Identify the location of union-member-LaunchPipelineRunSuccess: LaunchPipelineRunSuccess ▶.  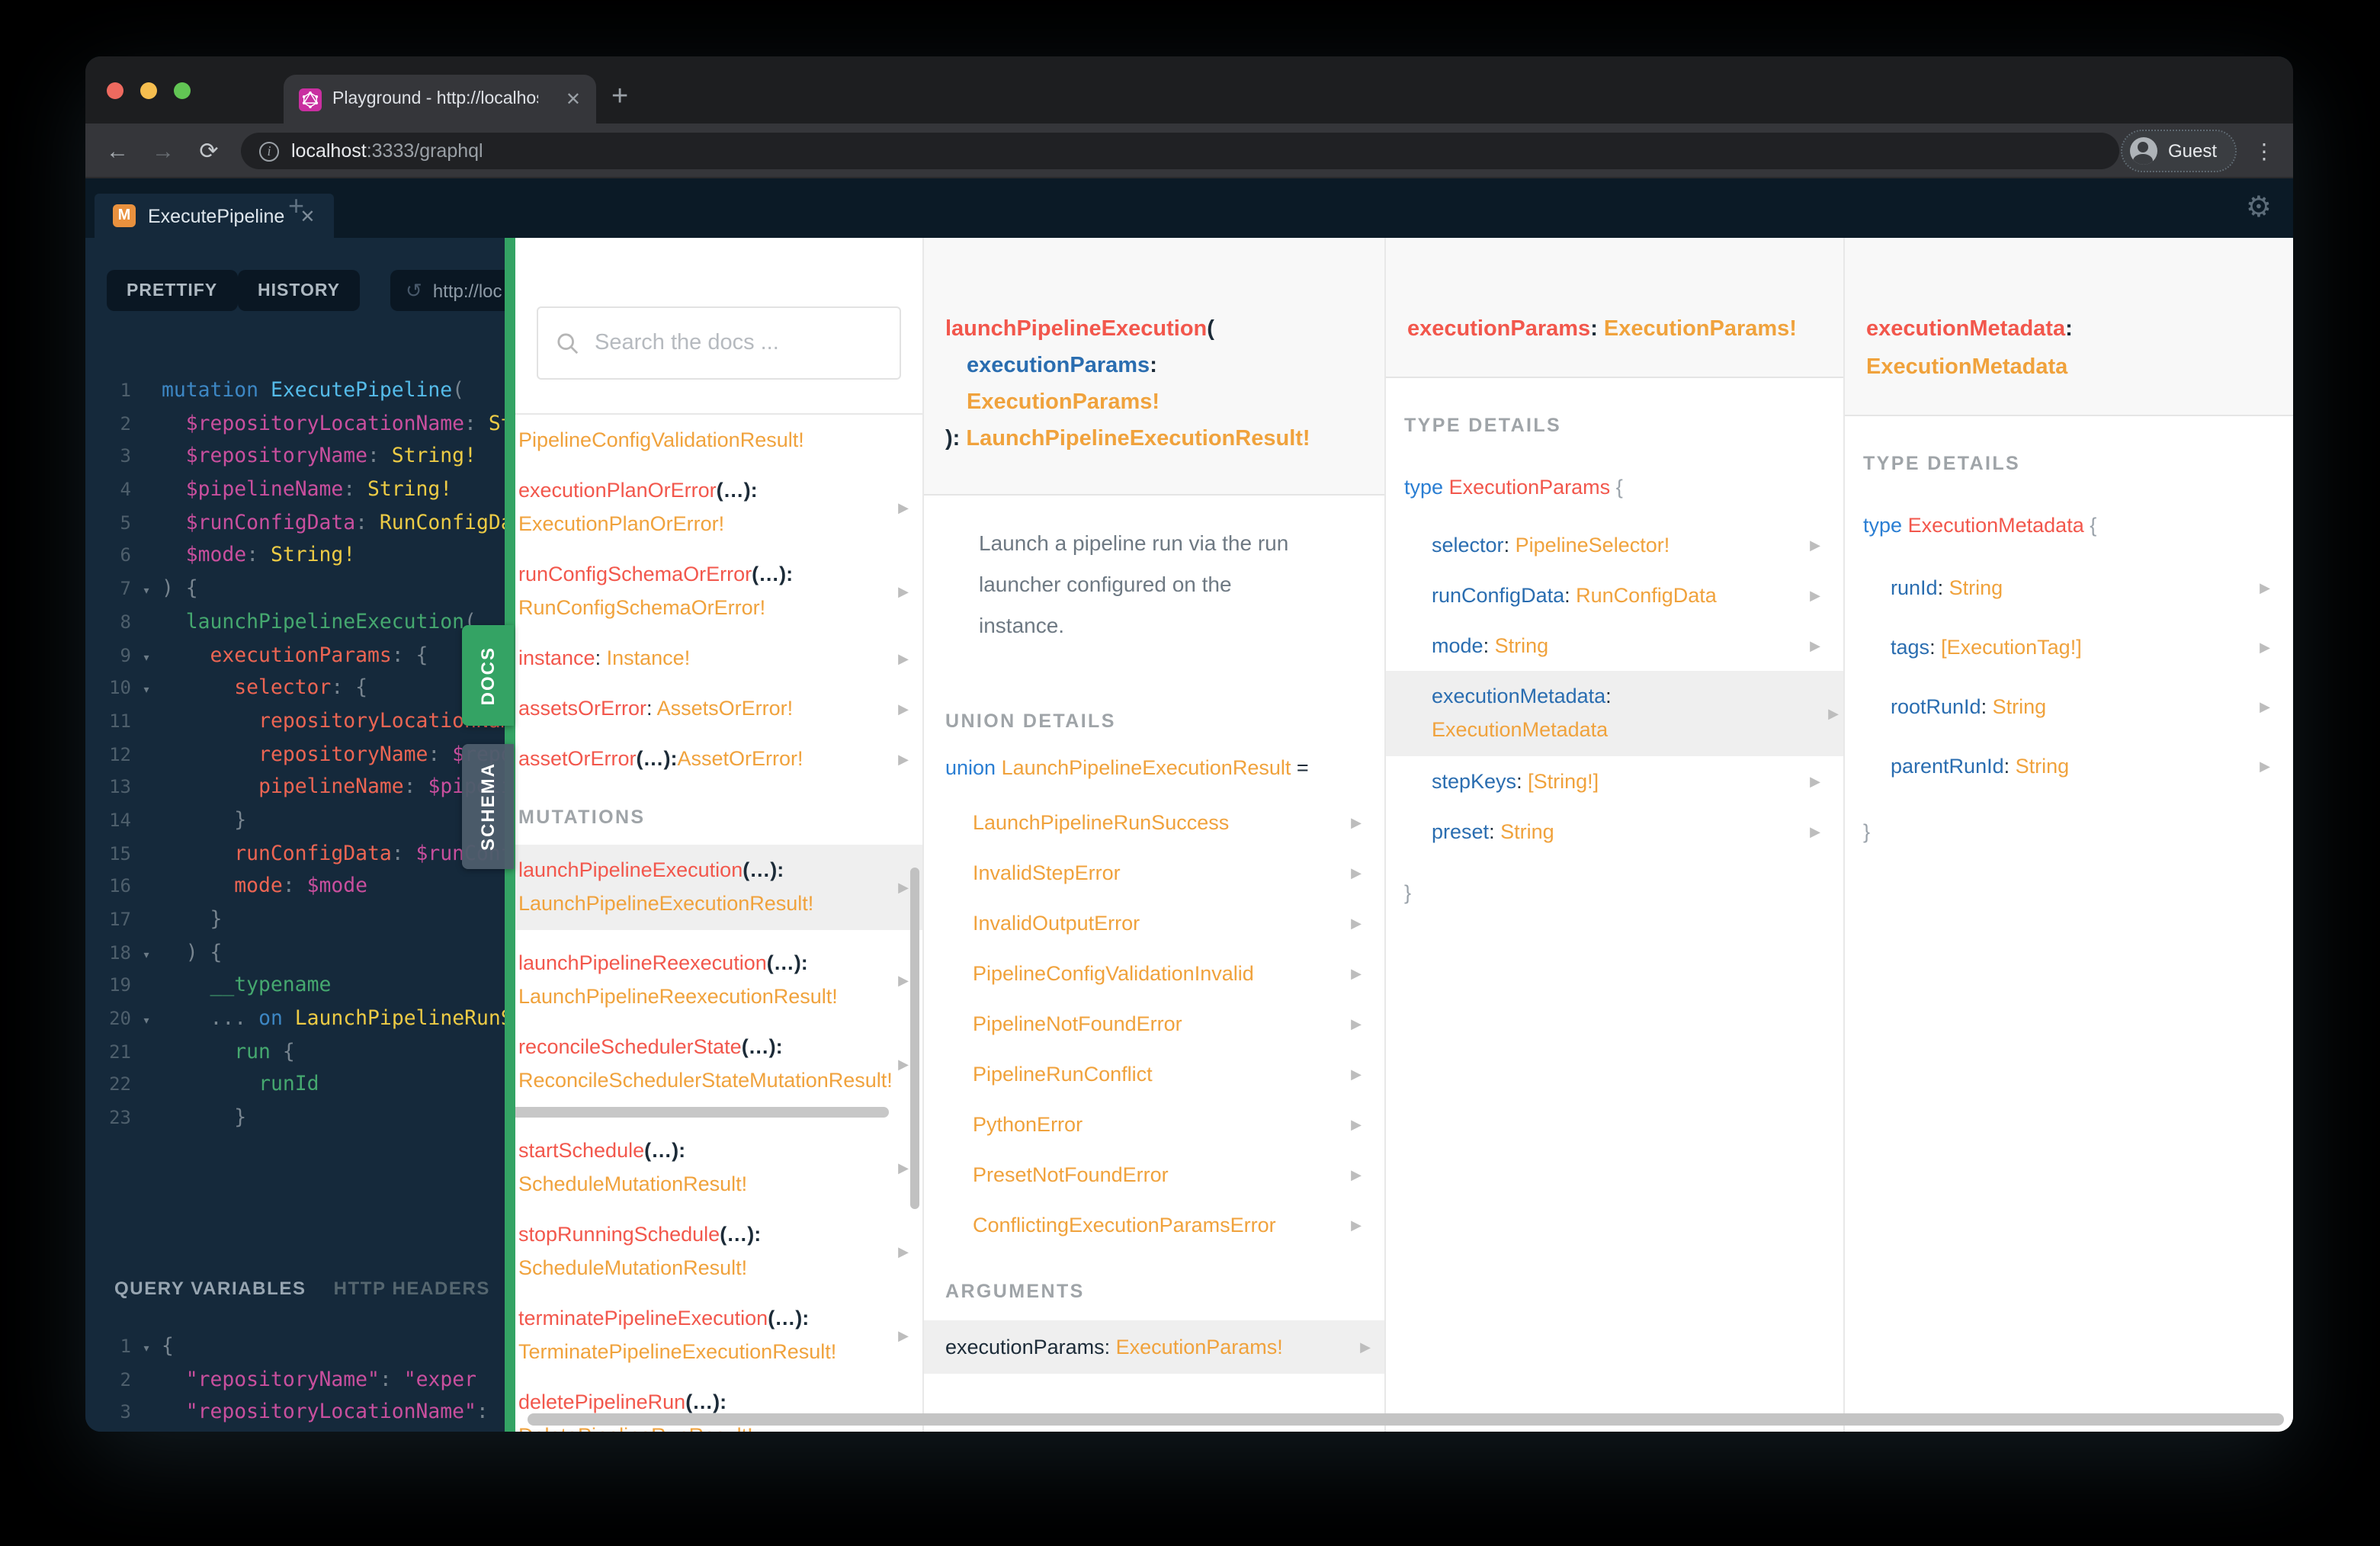
(1169, 822).